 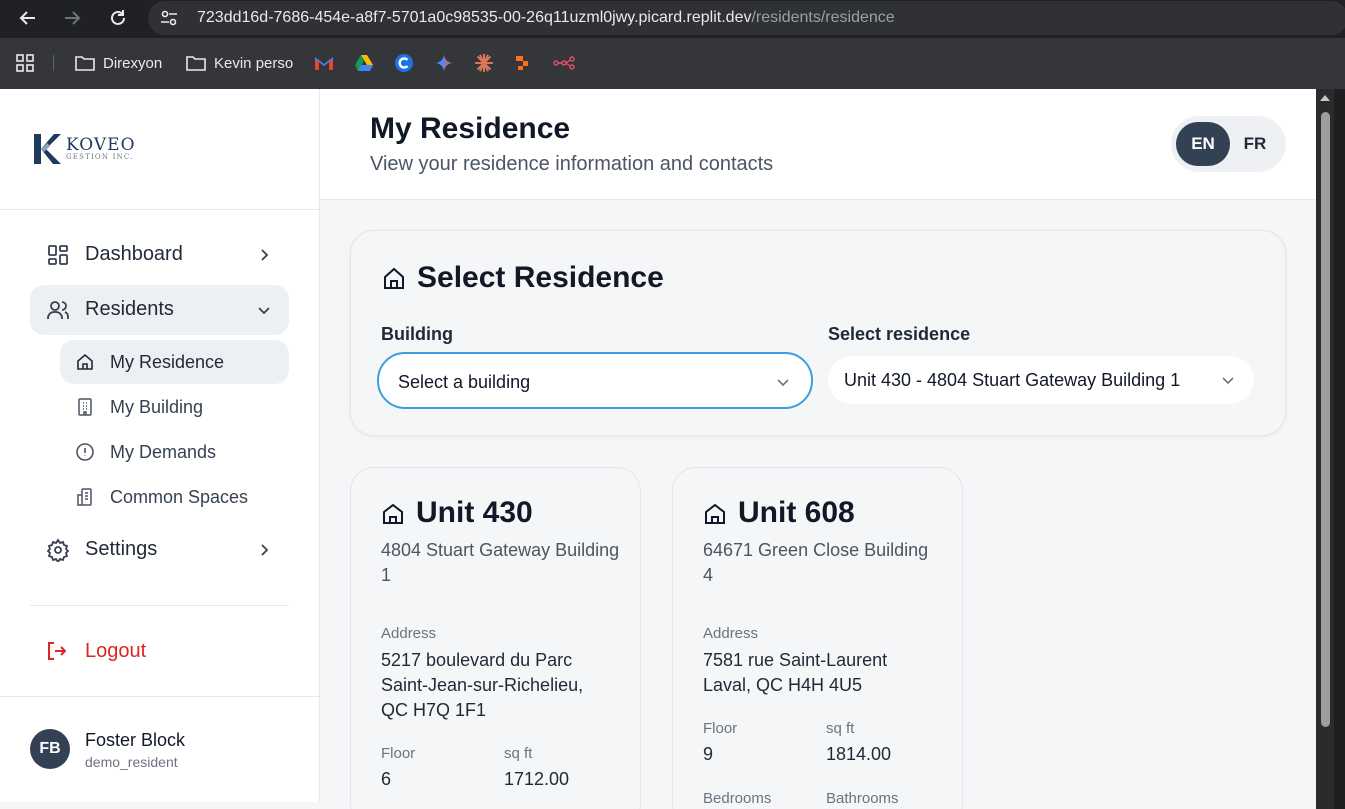 What do you see at coordinates (28, 18) in the screenshot?
I see `back-icon` at bounding box center [28, 18].